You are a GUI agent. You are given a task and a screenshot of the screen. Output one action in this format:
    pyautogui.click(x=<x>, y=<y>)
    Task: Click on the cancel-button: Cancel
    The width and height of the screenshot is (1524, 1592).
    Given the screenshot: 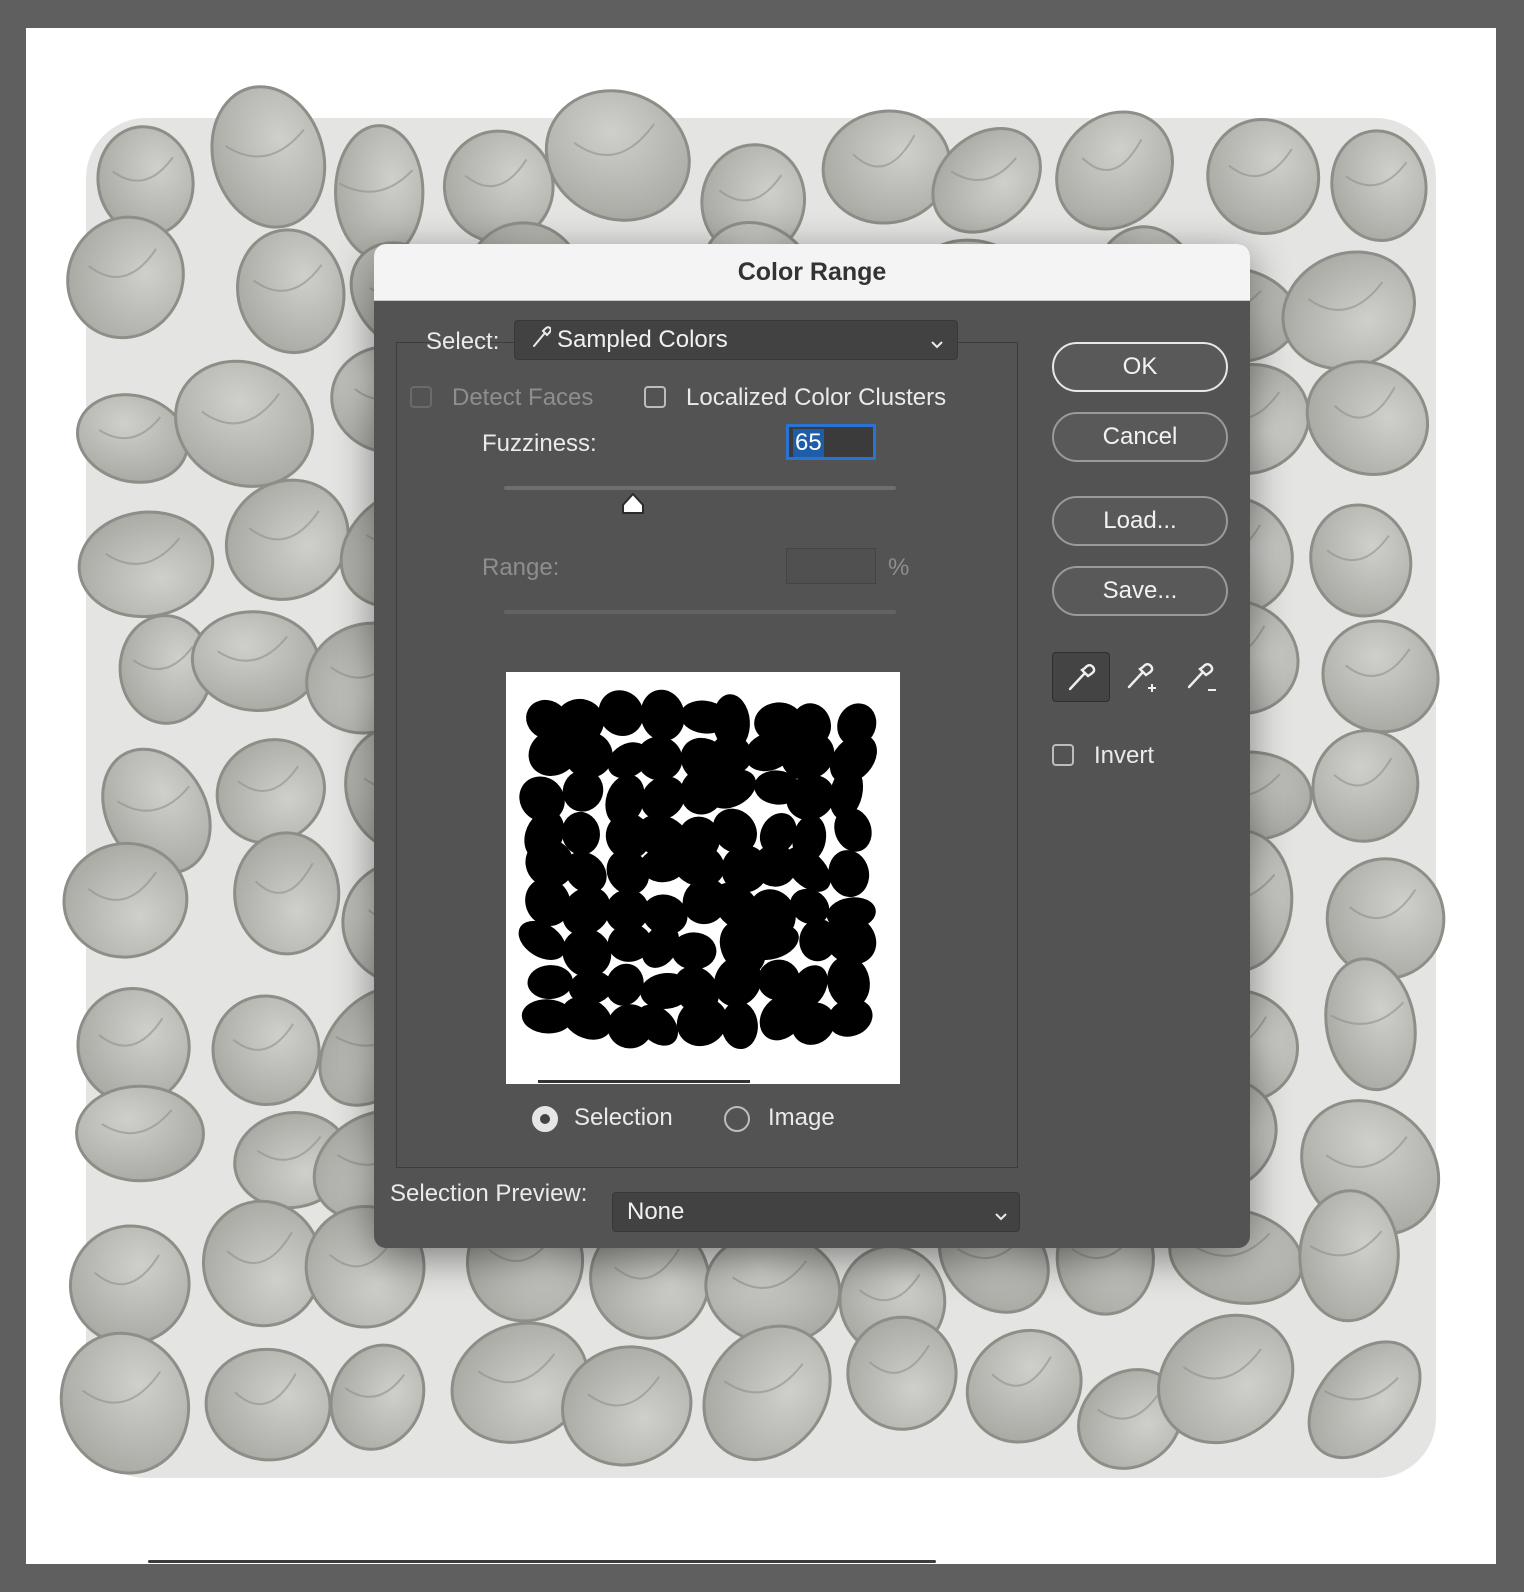 What is the action you would take?
    pyautogui.click(x=1140, y=437)
    